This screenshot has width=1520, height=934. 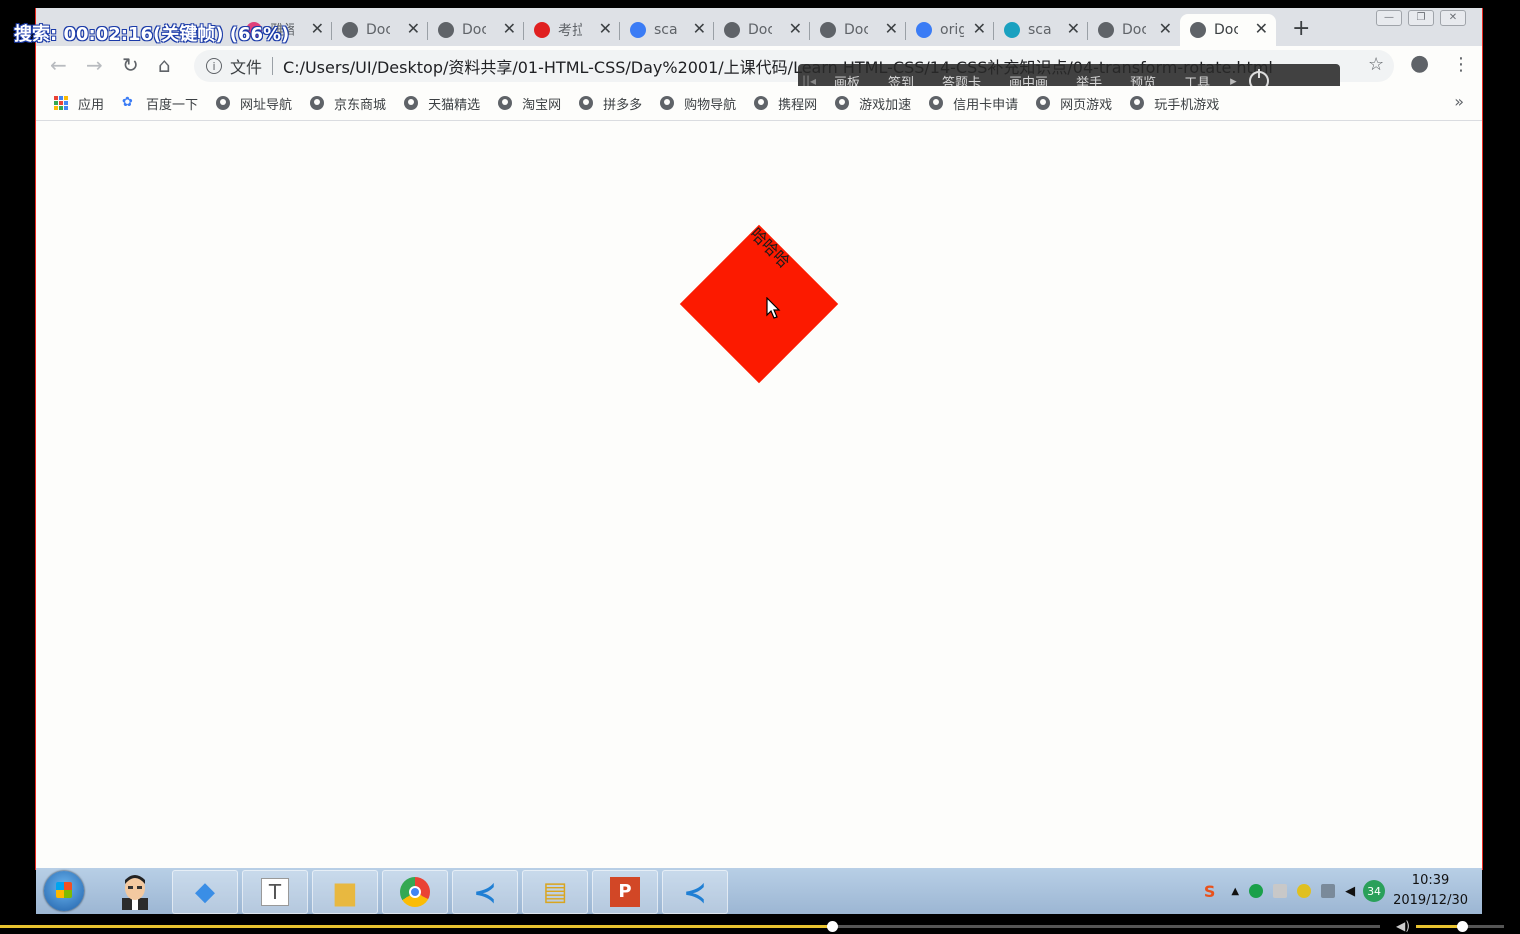 What do you see at coordinates (79, 103) in the screenshot?
I see `bookmark-apps: 应用` at bounding box center [79, 103].